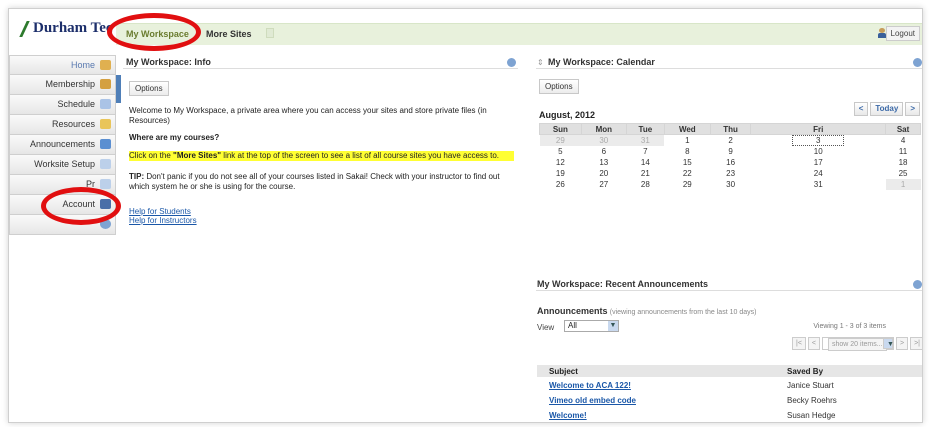 This screenshot has width=929, height=427. What do you see at coordinates (81, 206) in the screenshot?
I see `highlight-circle-account` at bounding box center [81, 206].